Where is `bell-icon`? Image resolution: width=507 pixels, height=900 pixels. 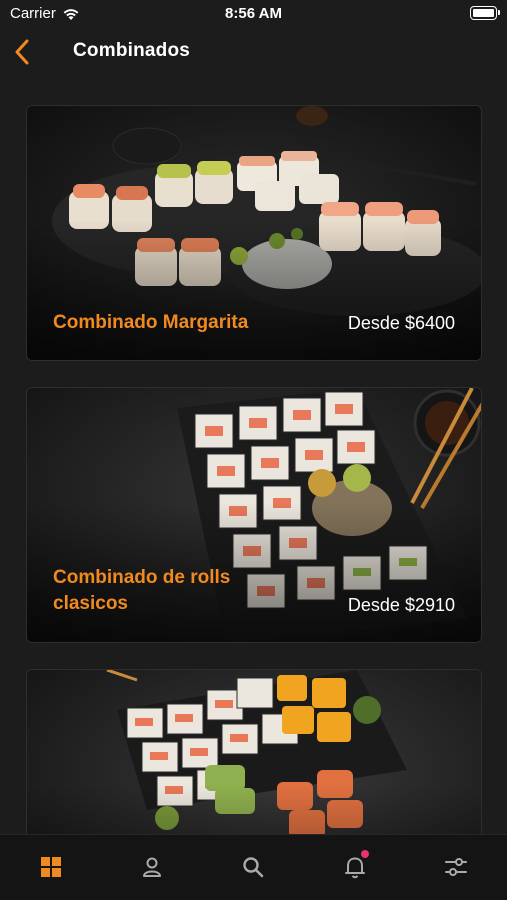 bell-icon is located at coordinates (354, 868).